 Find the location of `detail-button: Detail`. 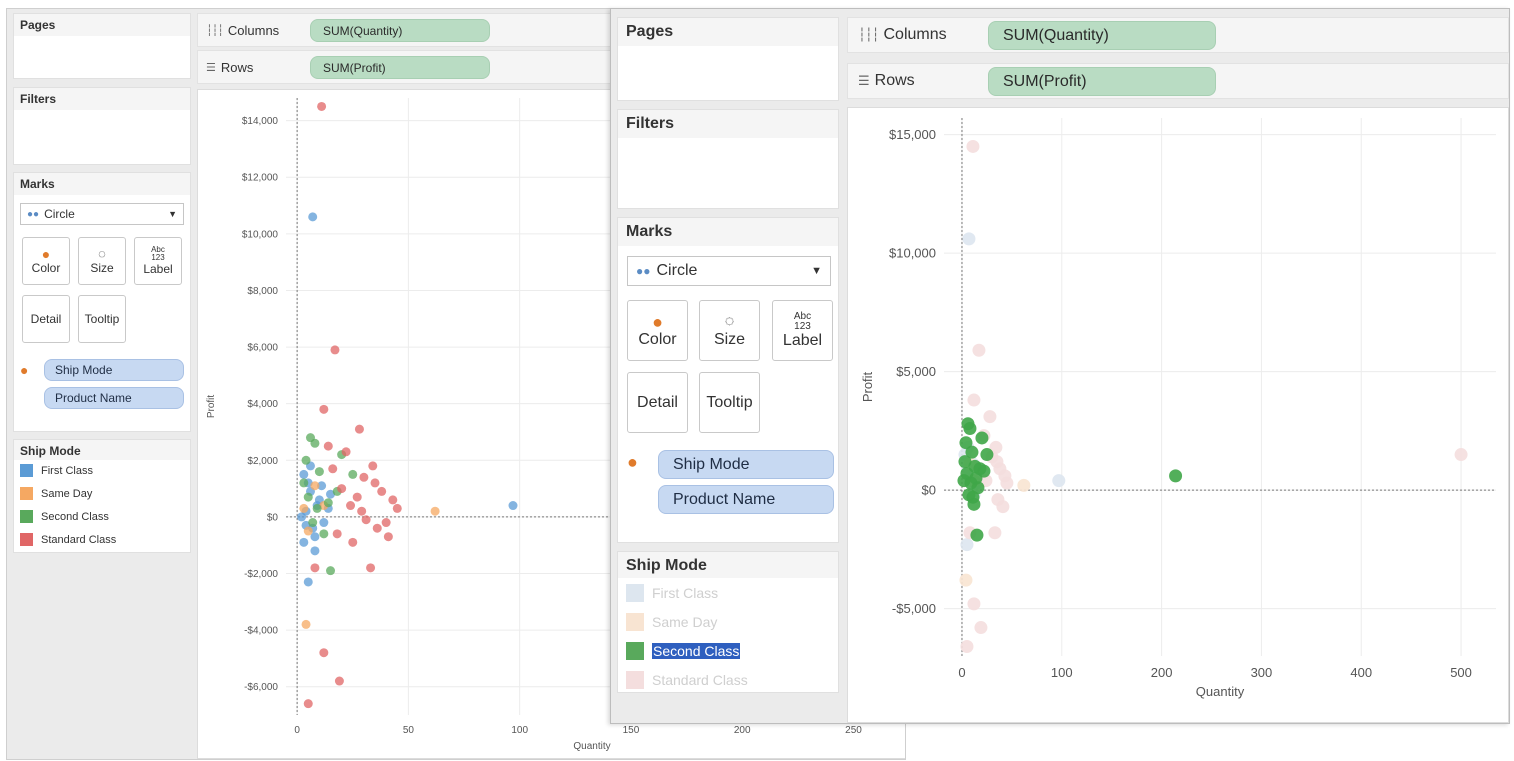

detail-button: Detail is located at coordinates (46, 319).